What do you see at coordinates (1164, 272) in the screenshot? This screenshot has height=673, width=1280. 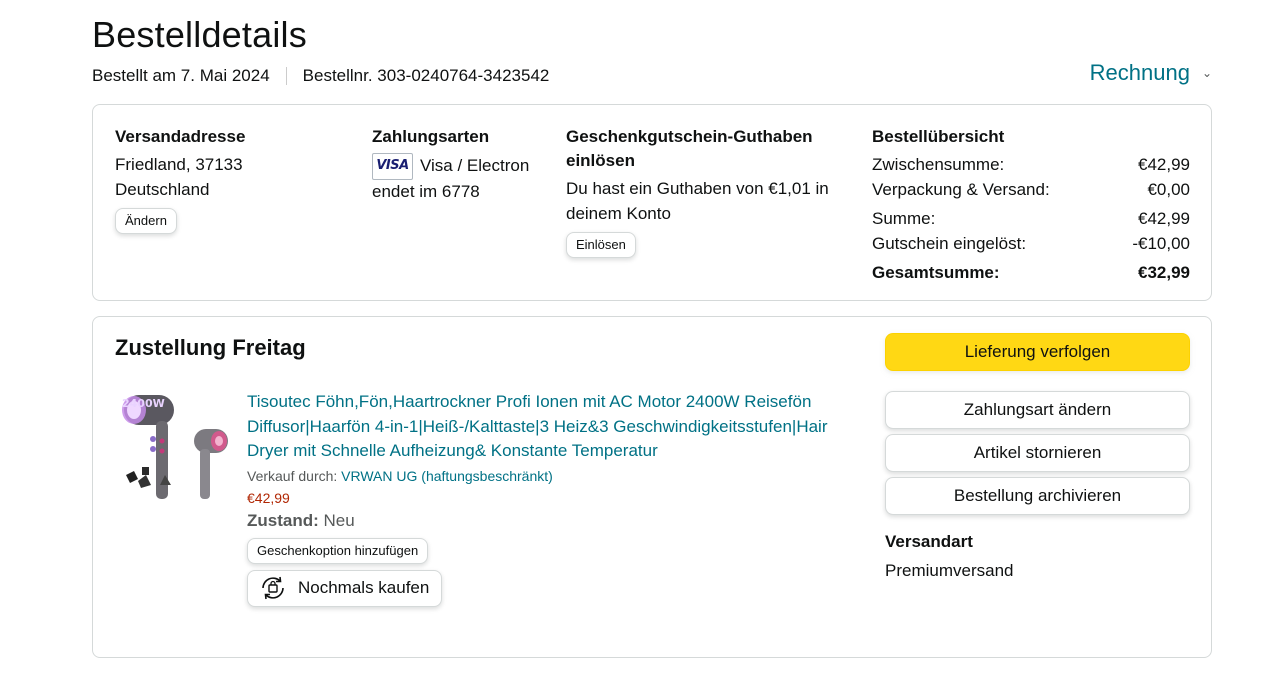 I see `totals-value: €32,99` at bounding box center [1164, 272].